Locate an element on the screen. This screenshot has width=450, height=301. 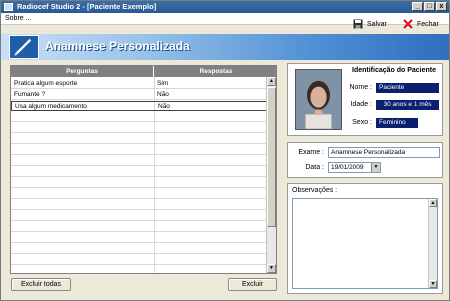
maximize-button: □ is located at coordinates (429, 6).